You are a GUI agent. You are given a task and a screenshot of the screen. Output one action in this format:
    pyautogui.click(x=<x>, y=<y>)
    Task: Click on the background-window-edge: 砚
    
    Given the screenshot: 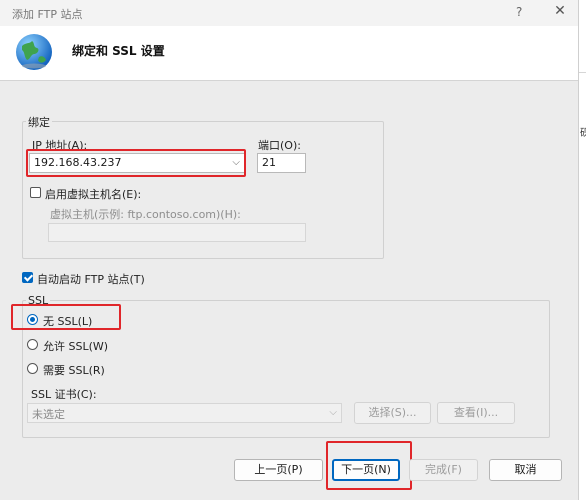 What is the action you would take?
    pyautogui.click(x=582, y=250)
    